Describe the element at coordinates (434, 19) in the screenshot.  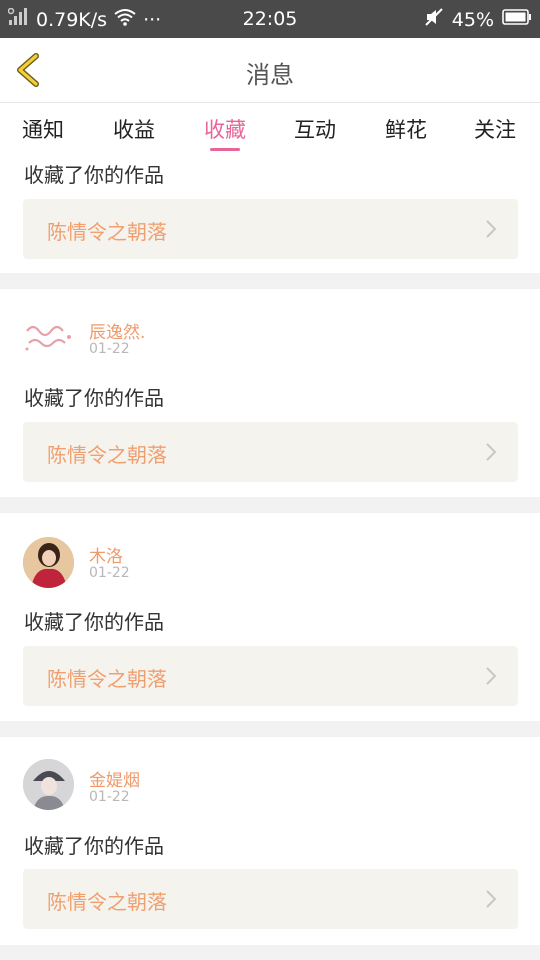
I see `mute-icon` at that location.